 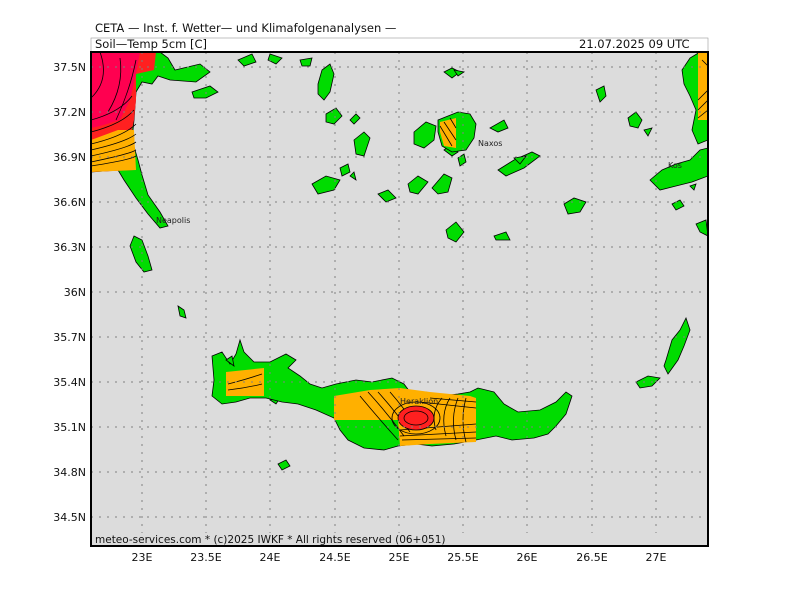 I want to click on x-tick-label: 23E, so click(x=142, y=557).